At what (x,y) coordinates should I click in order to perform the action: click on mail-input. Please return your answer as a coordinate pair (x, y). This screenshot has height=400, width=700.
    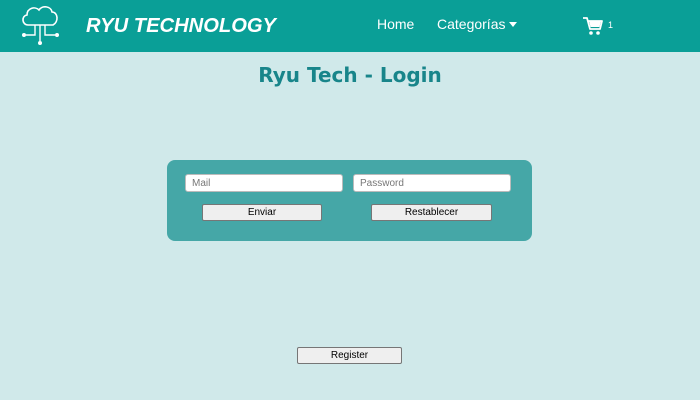
    Looking at the image, I should click on (264, 183).